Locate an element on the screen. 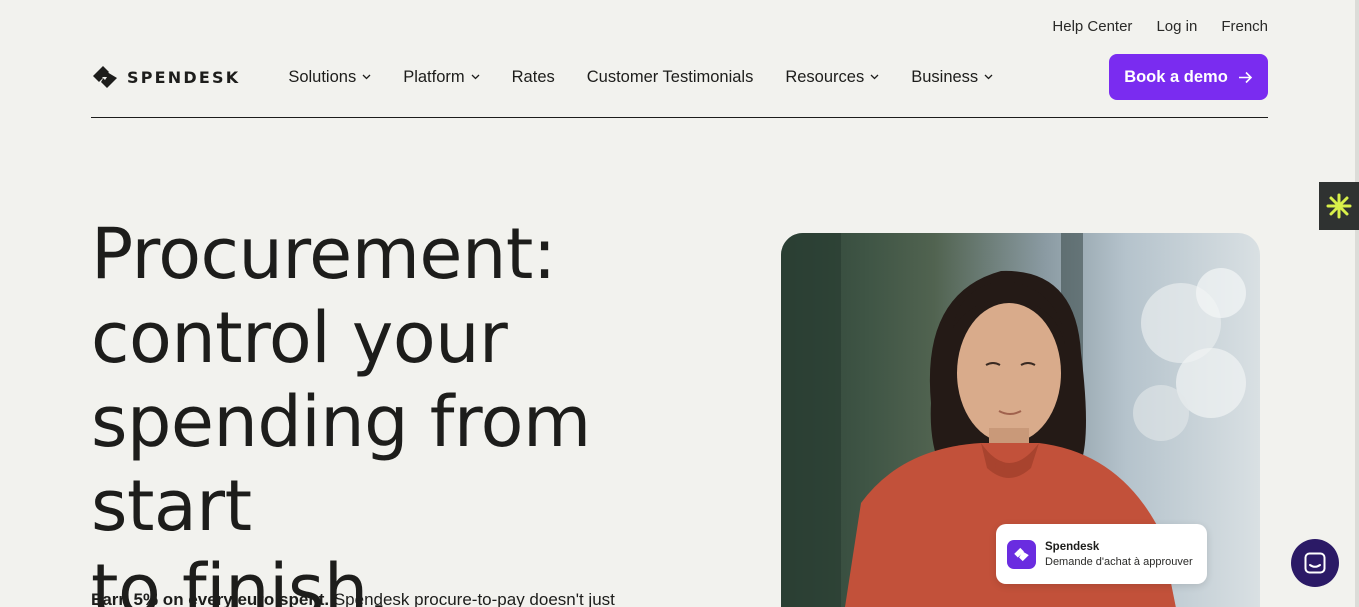 This screenshot has height=607, width=1359. book-demo-label: Book a demo is located at coordinates (1176, 76).